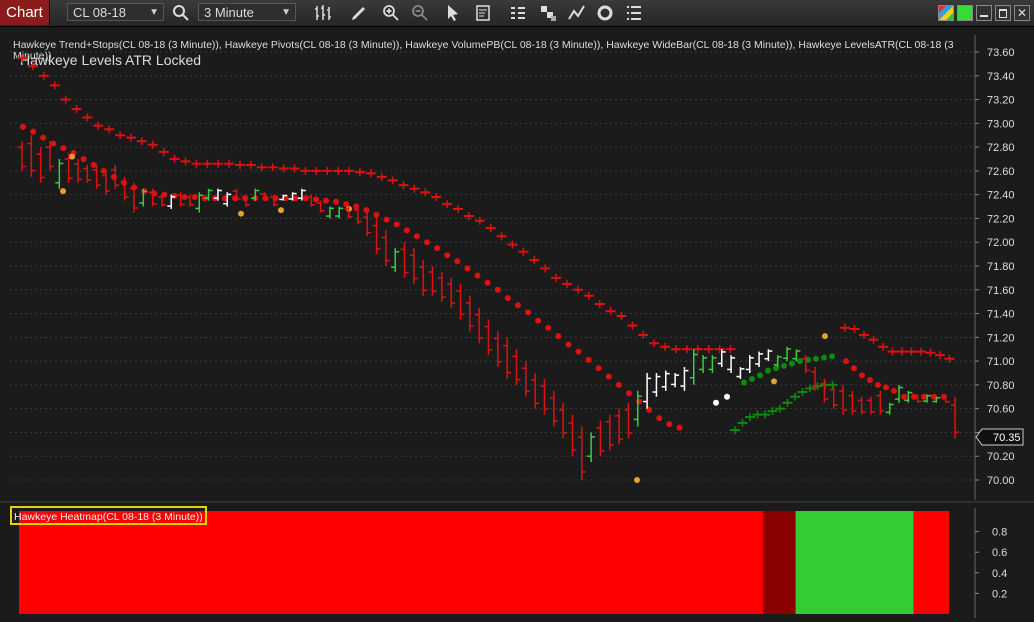 The width and height of the screenshot is (1034, 622). What do you see at coordinates (1001, 77) in the screenshot?
I see `price-tick-label: 73.40` at bounding box center [1001, 77].